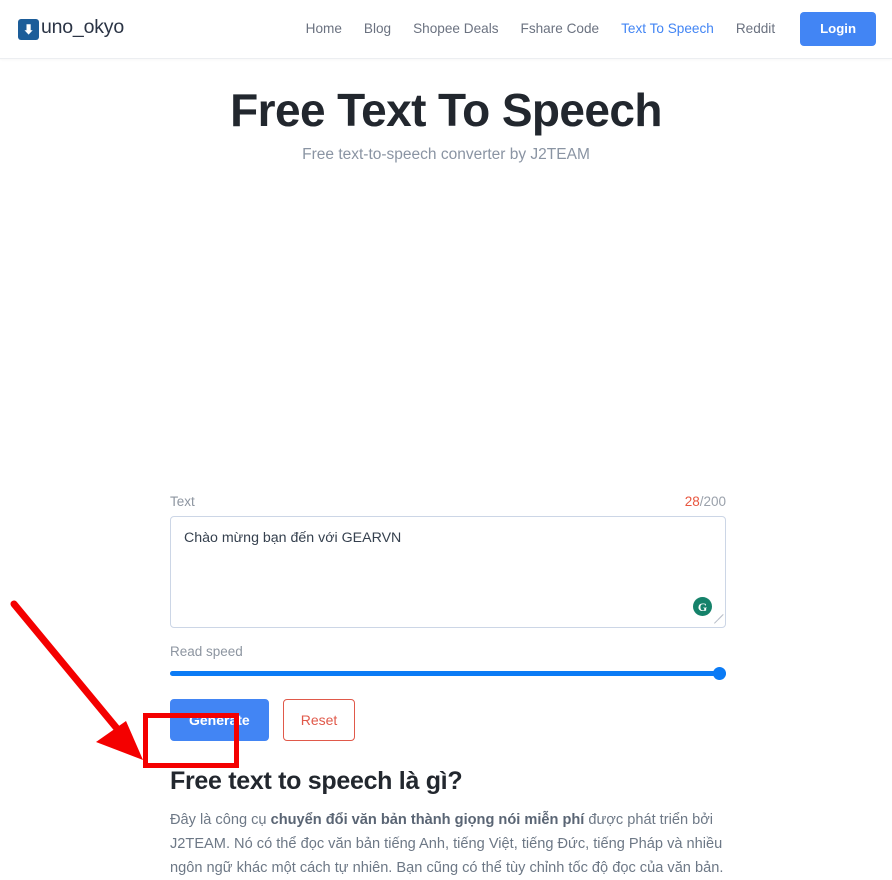 The image size is (892, 880). I want to click on article-heading: Free text to speech là gì?, so click(316, 781).